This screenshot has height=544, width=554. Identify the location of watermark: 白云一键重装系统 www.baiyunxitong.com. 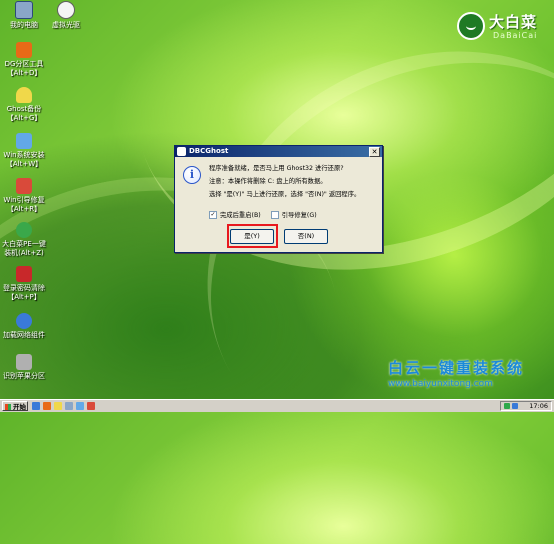
(470, 373).